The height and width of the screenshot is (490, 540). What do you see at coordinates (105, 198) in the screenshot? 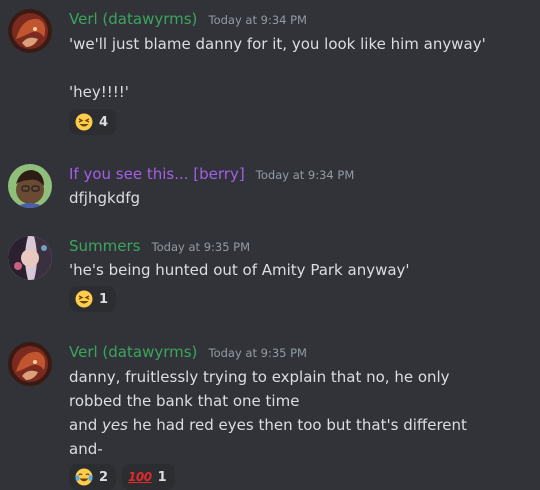
I see `message-text: dfjhgkdfg` at bounding box center [105, 198].